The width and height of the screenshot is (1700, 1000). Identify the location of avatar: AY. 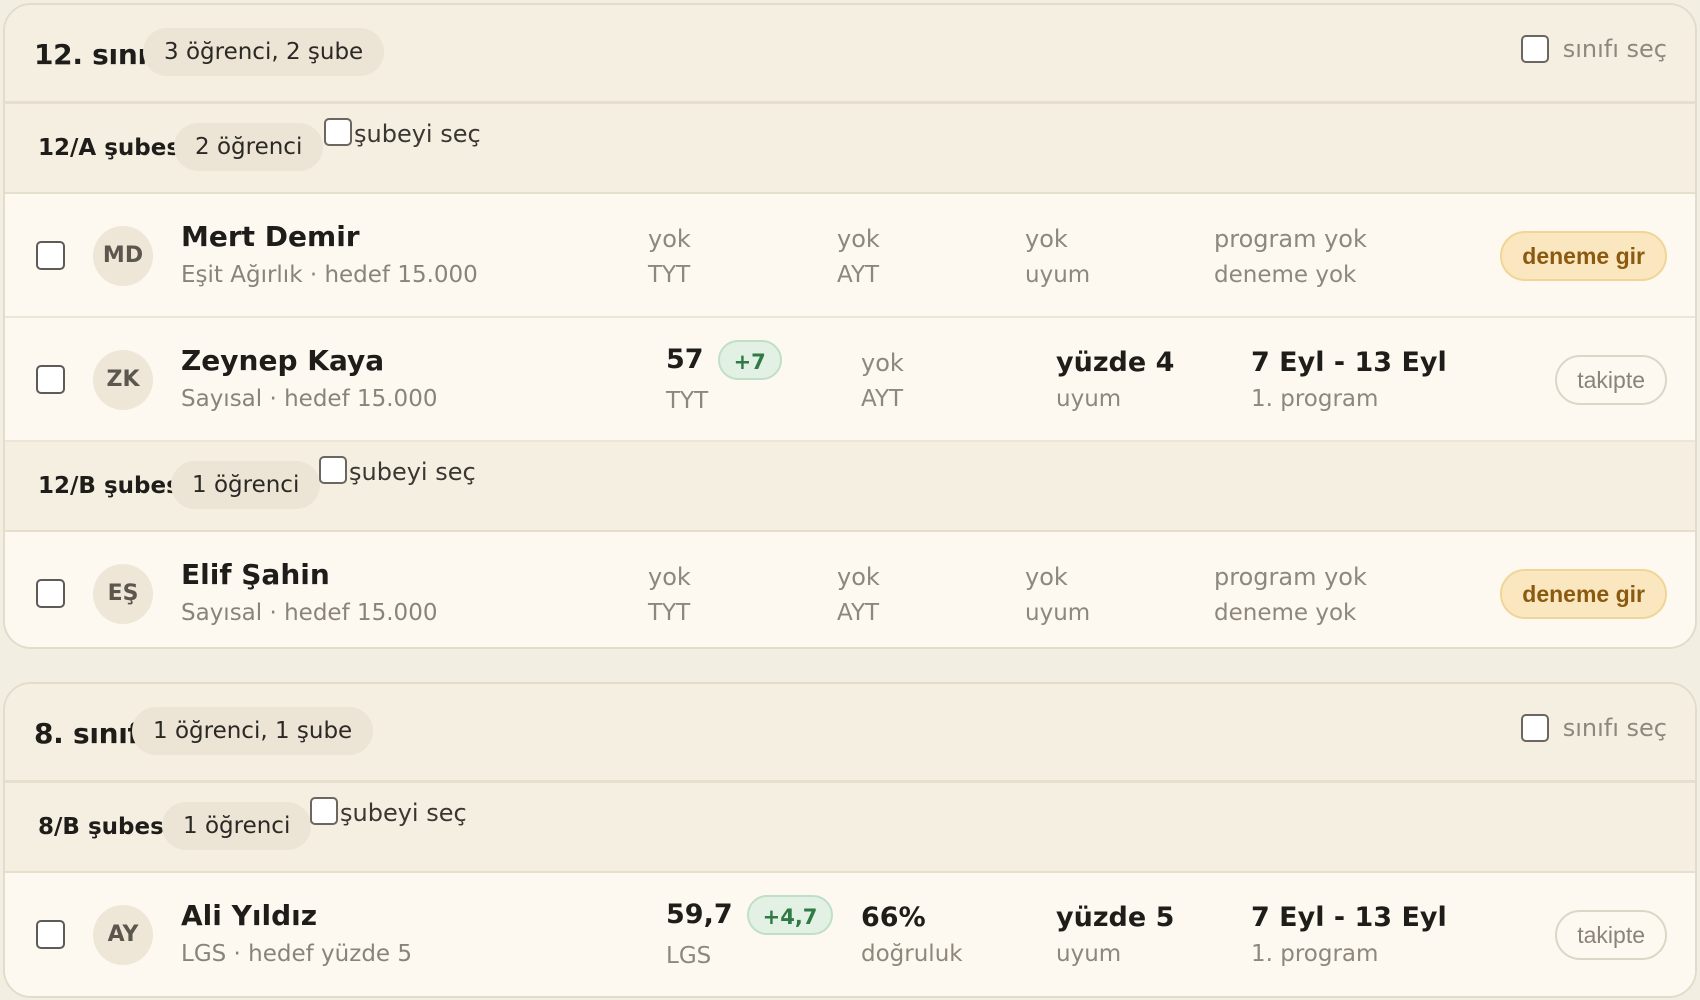
(123, 935).